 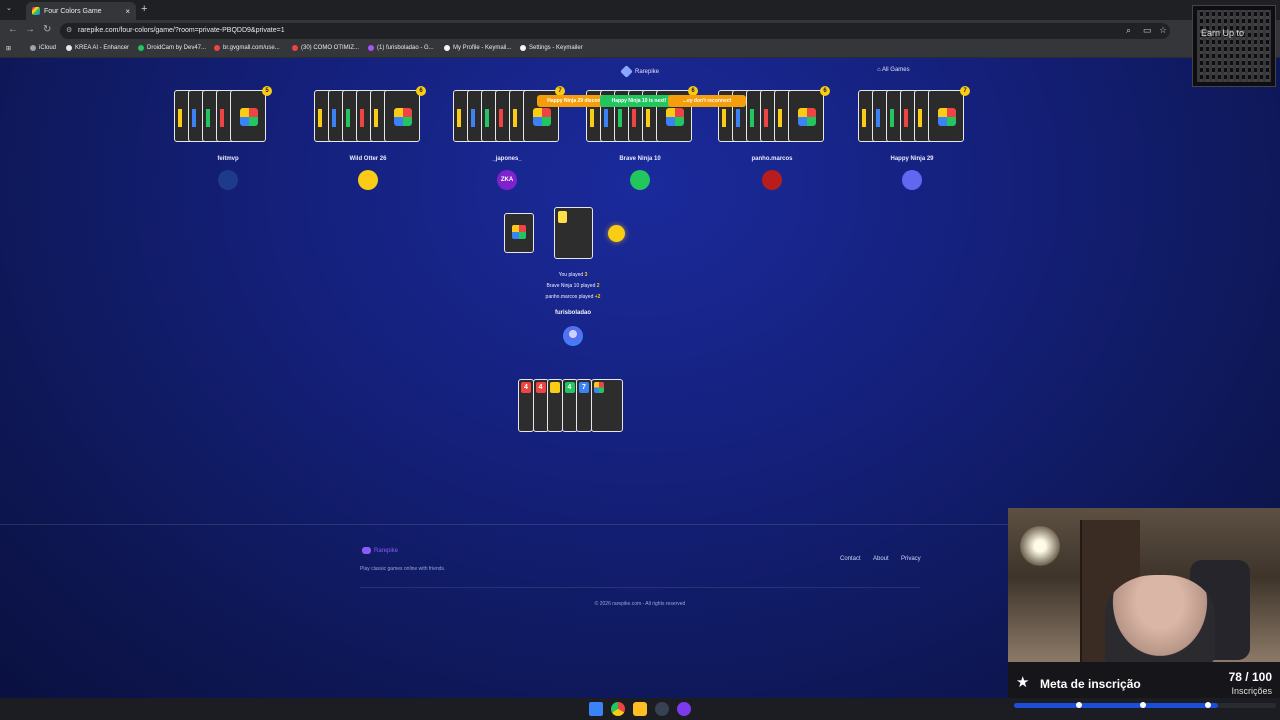 What do you see at coordinates (47, 29) in the screenshot?
I see `reload-icon: ↻` at bounding box center [47, 29].